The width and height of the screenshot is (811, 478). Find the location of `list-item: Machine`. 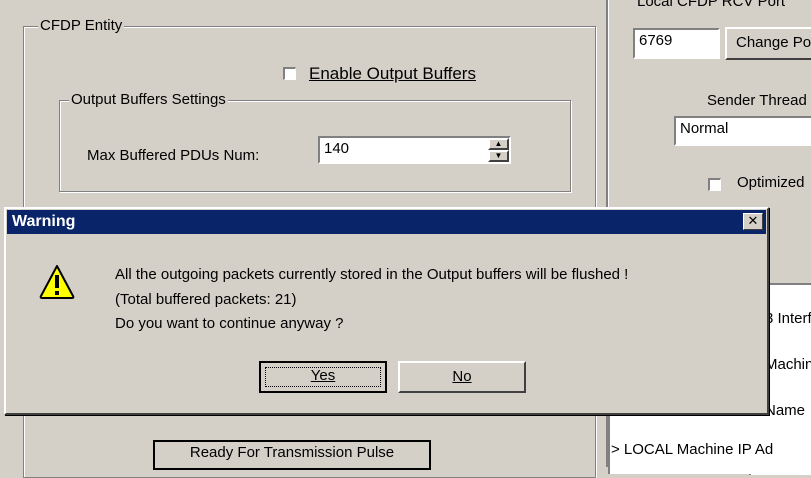

list-item: Machine is located at coordinates (788, 364).